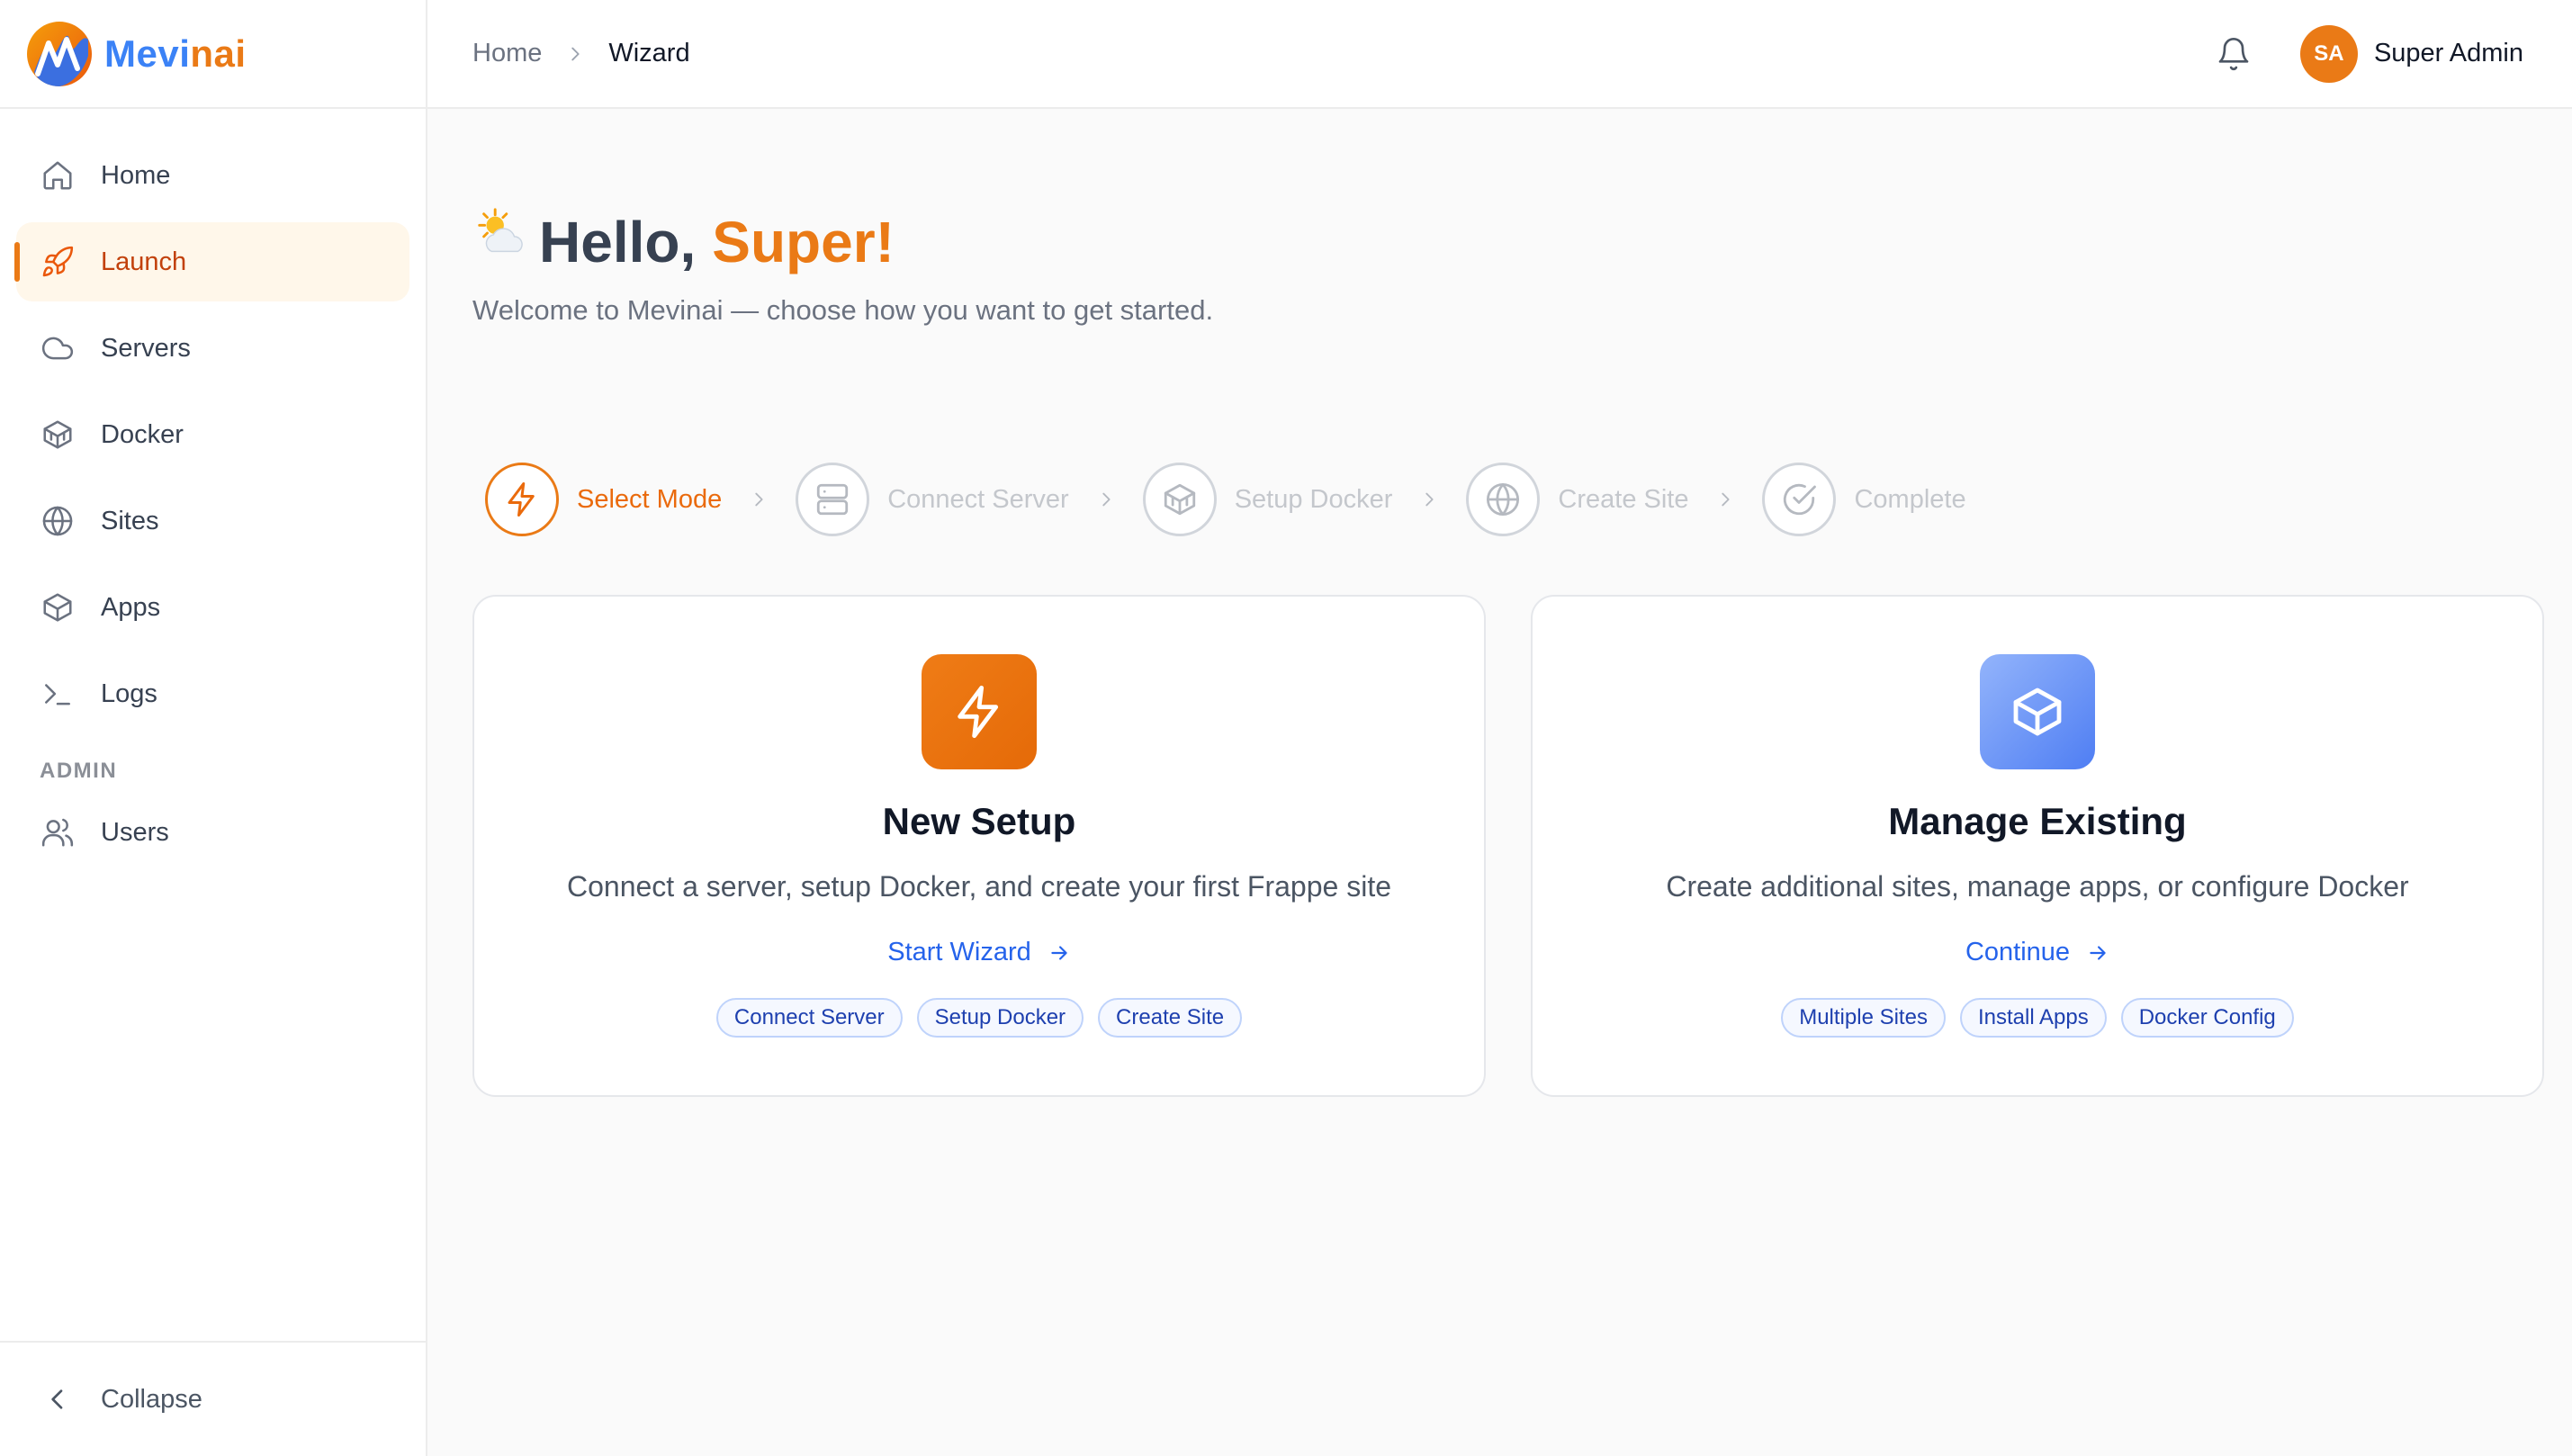 Image resolution: width=2572 pixels, height=1456 pixels. Describe the element at coordinates (2033, 1018) in the screenshot. I see `chip: Install Apps` at that location.